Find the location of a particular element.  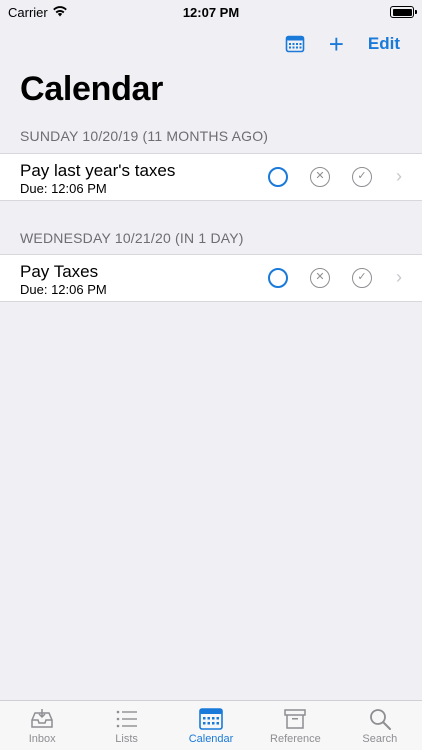

task-title: Pay Taxes is located at coordinates (59, 271).